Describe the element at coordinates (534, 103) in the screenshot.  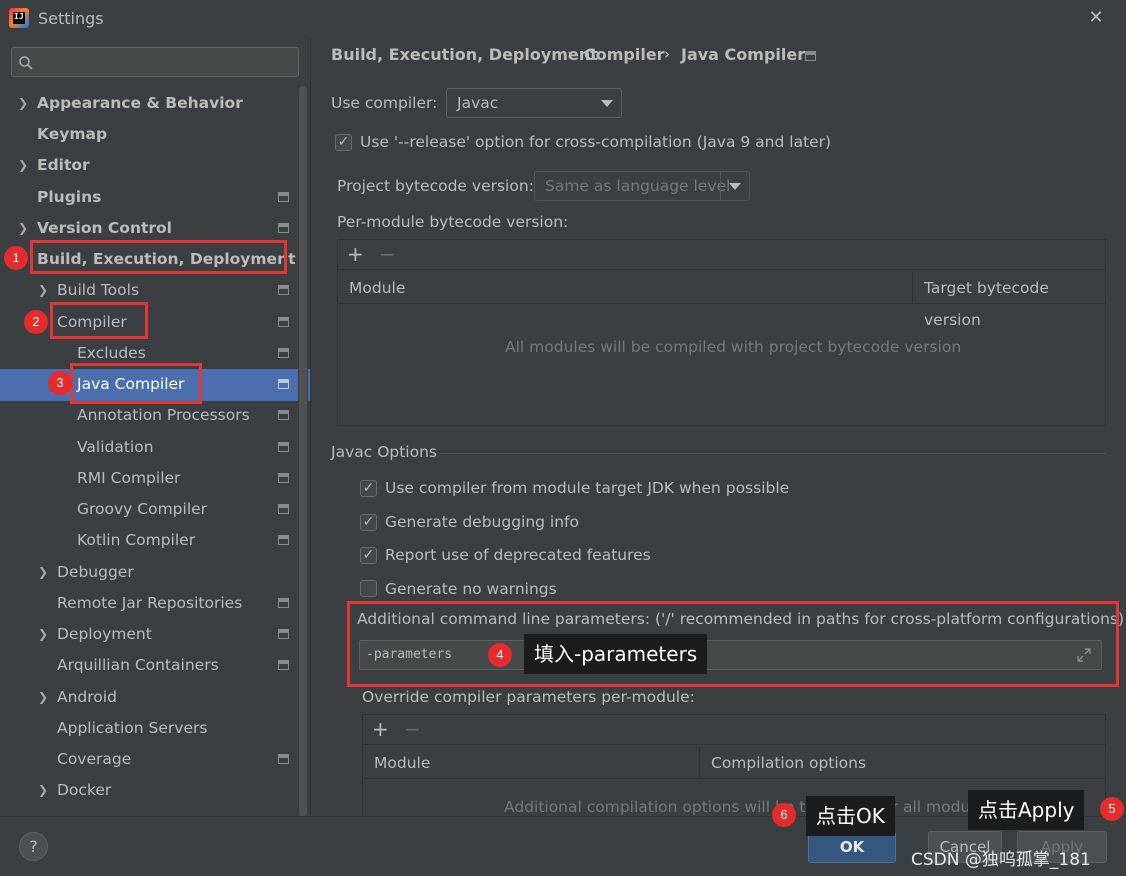
I see `use-compiler-select: Javac` at that location.